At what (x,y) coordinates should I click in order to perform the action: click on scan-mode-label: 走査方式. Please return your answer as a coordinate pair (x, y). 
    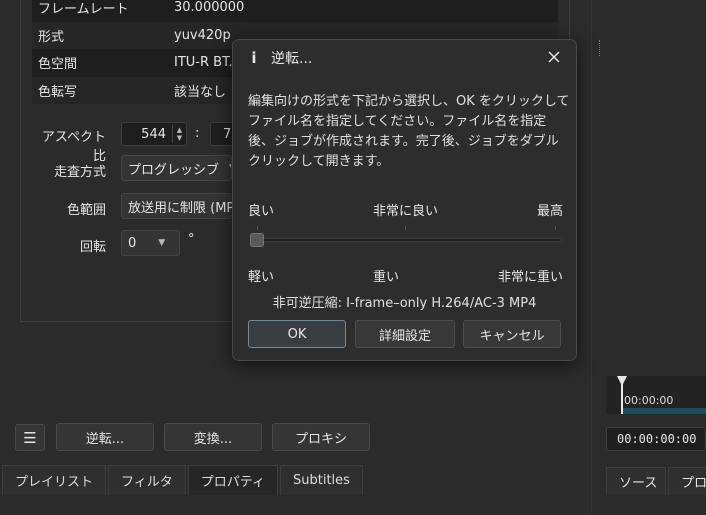
    Looking at the image, I should click on (79, 172).